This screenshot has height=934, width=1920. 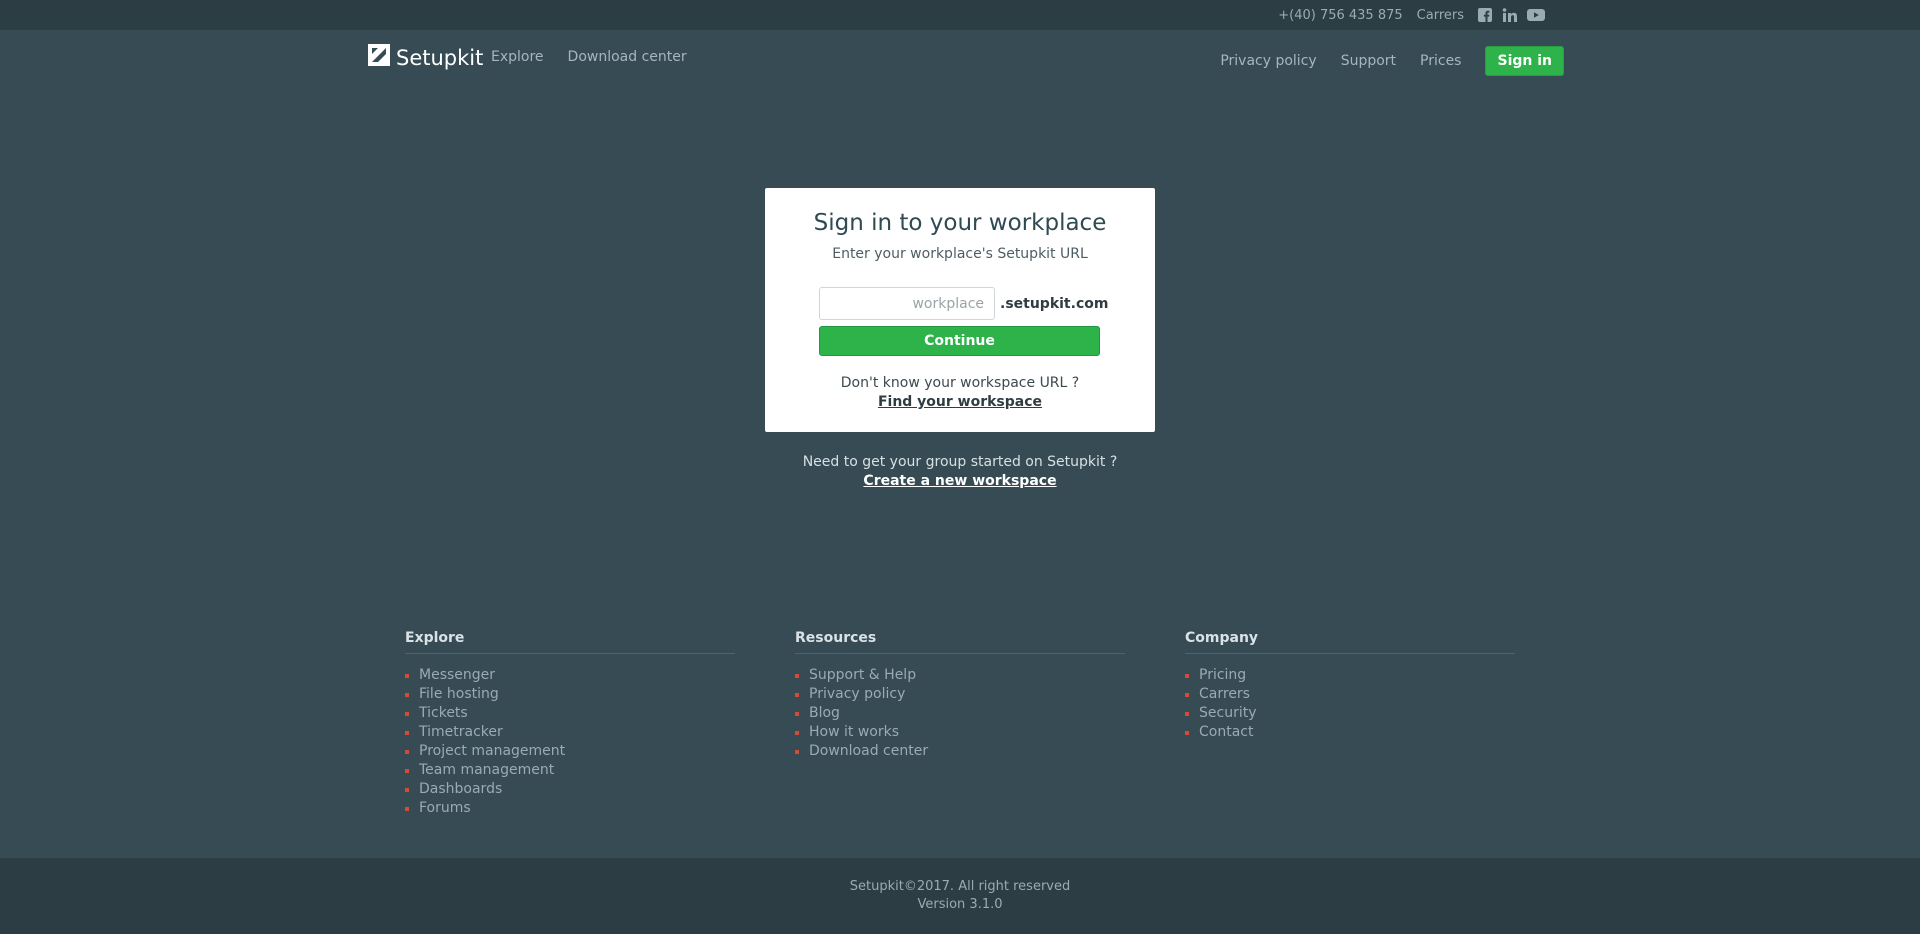 I want to click on footer-link-label: Team management, so click(x=487, y=770).